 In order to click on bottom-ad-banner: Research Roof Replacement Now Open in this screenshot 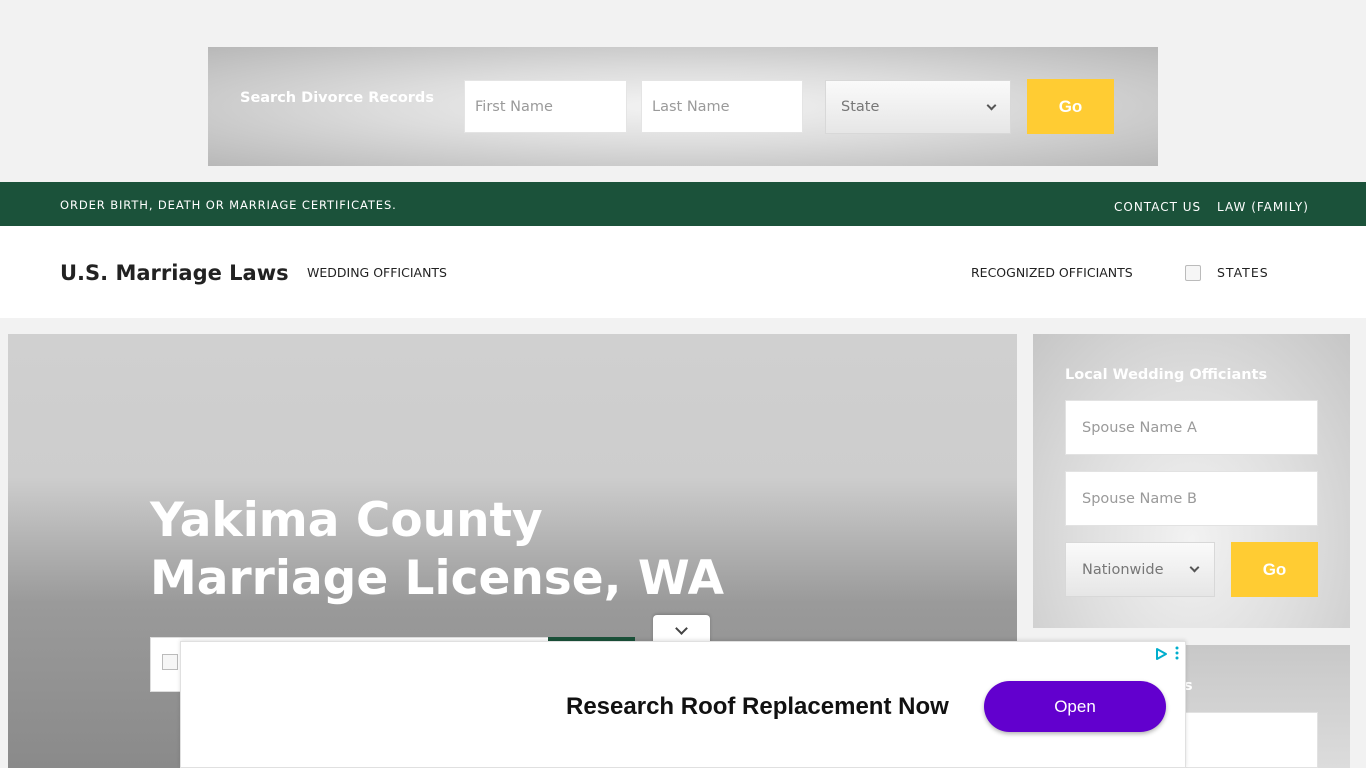, I will do `click(683, 704)`.